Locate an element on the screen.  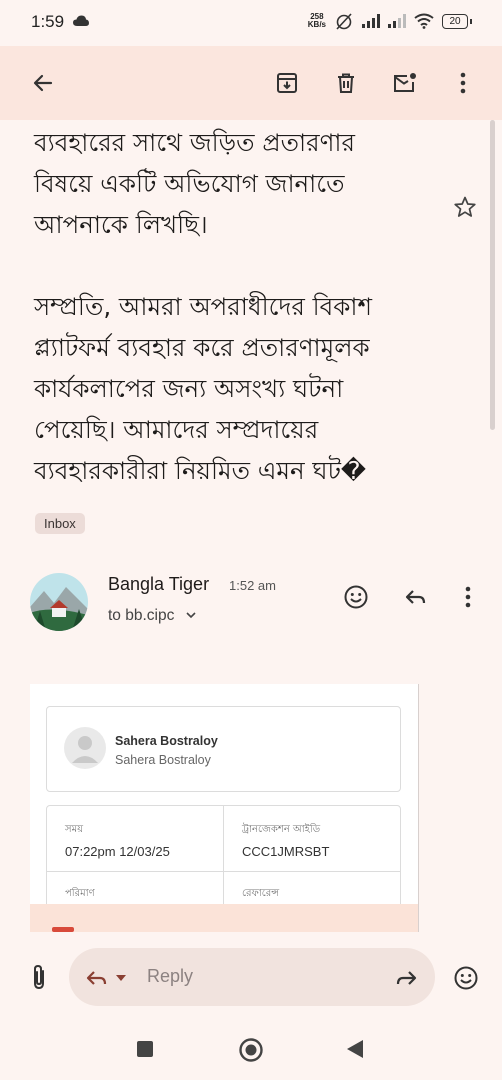
mail-unread-icon is located at coordinates (405, 82).